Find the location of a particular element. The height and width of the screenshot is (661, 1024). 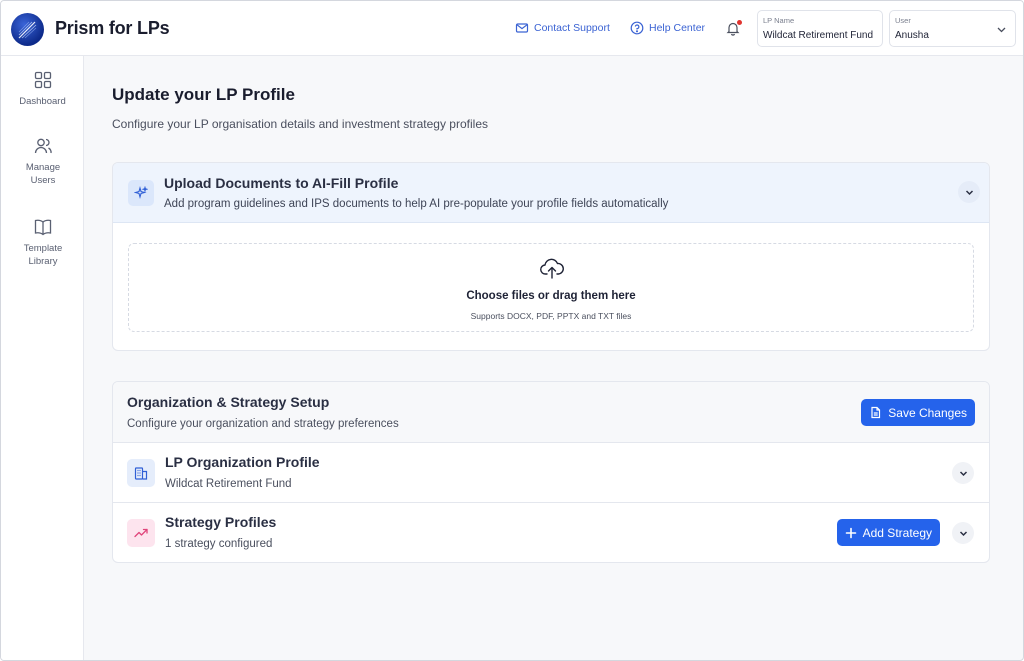

sidebar-item-label: Dashboard is located at coordinates (42, 101).